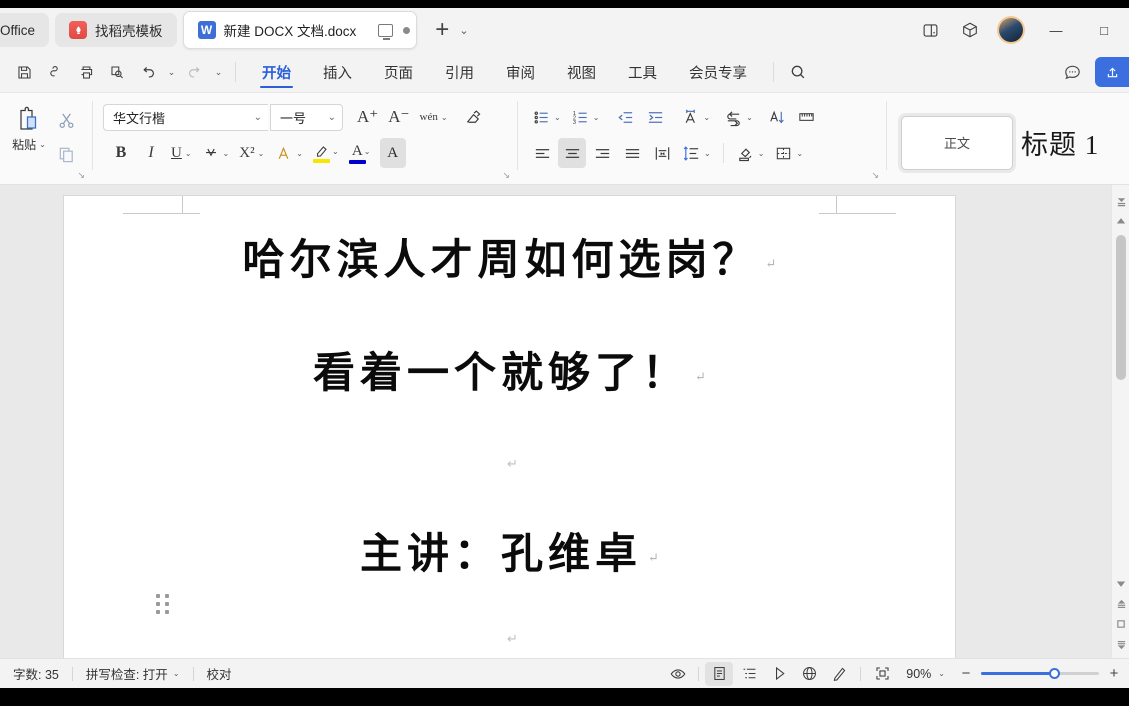  I want to click on undo-caret-icon: ⌄, so click(171, 72).